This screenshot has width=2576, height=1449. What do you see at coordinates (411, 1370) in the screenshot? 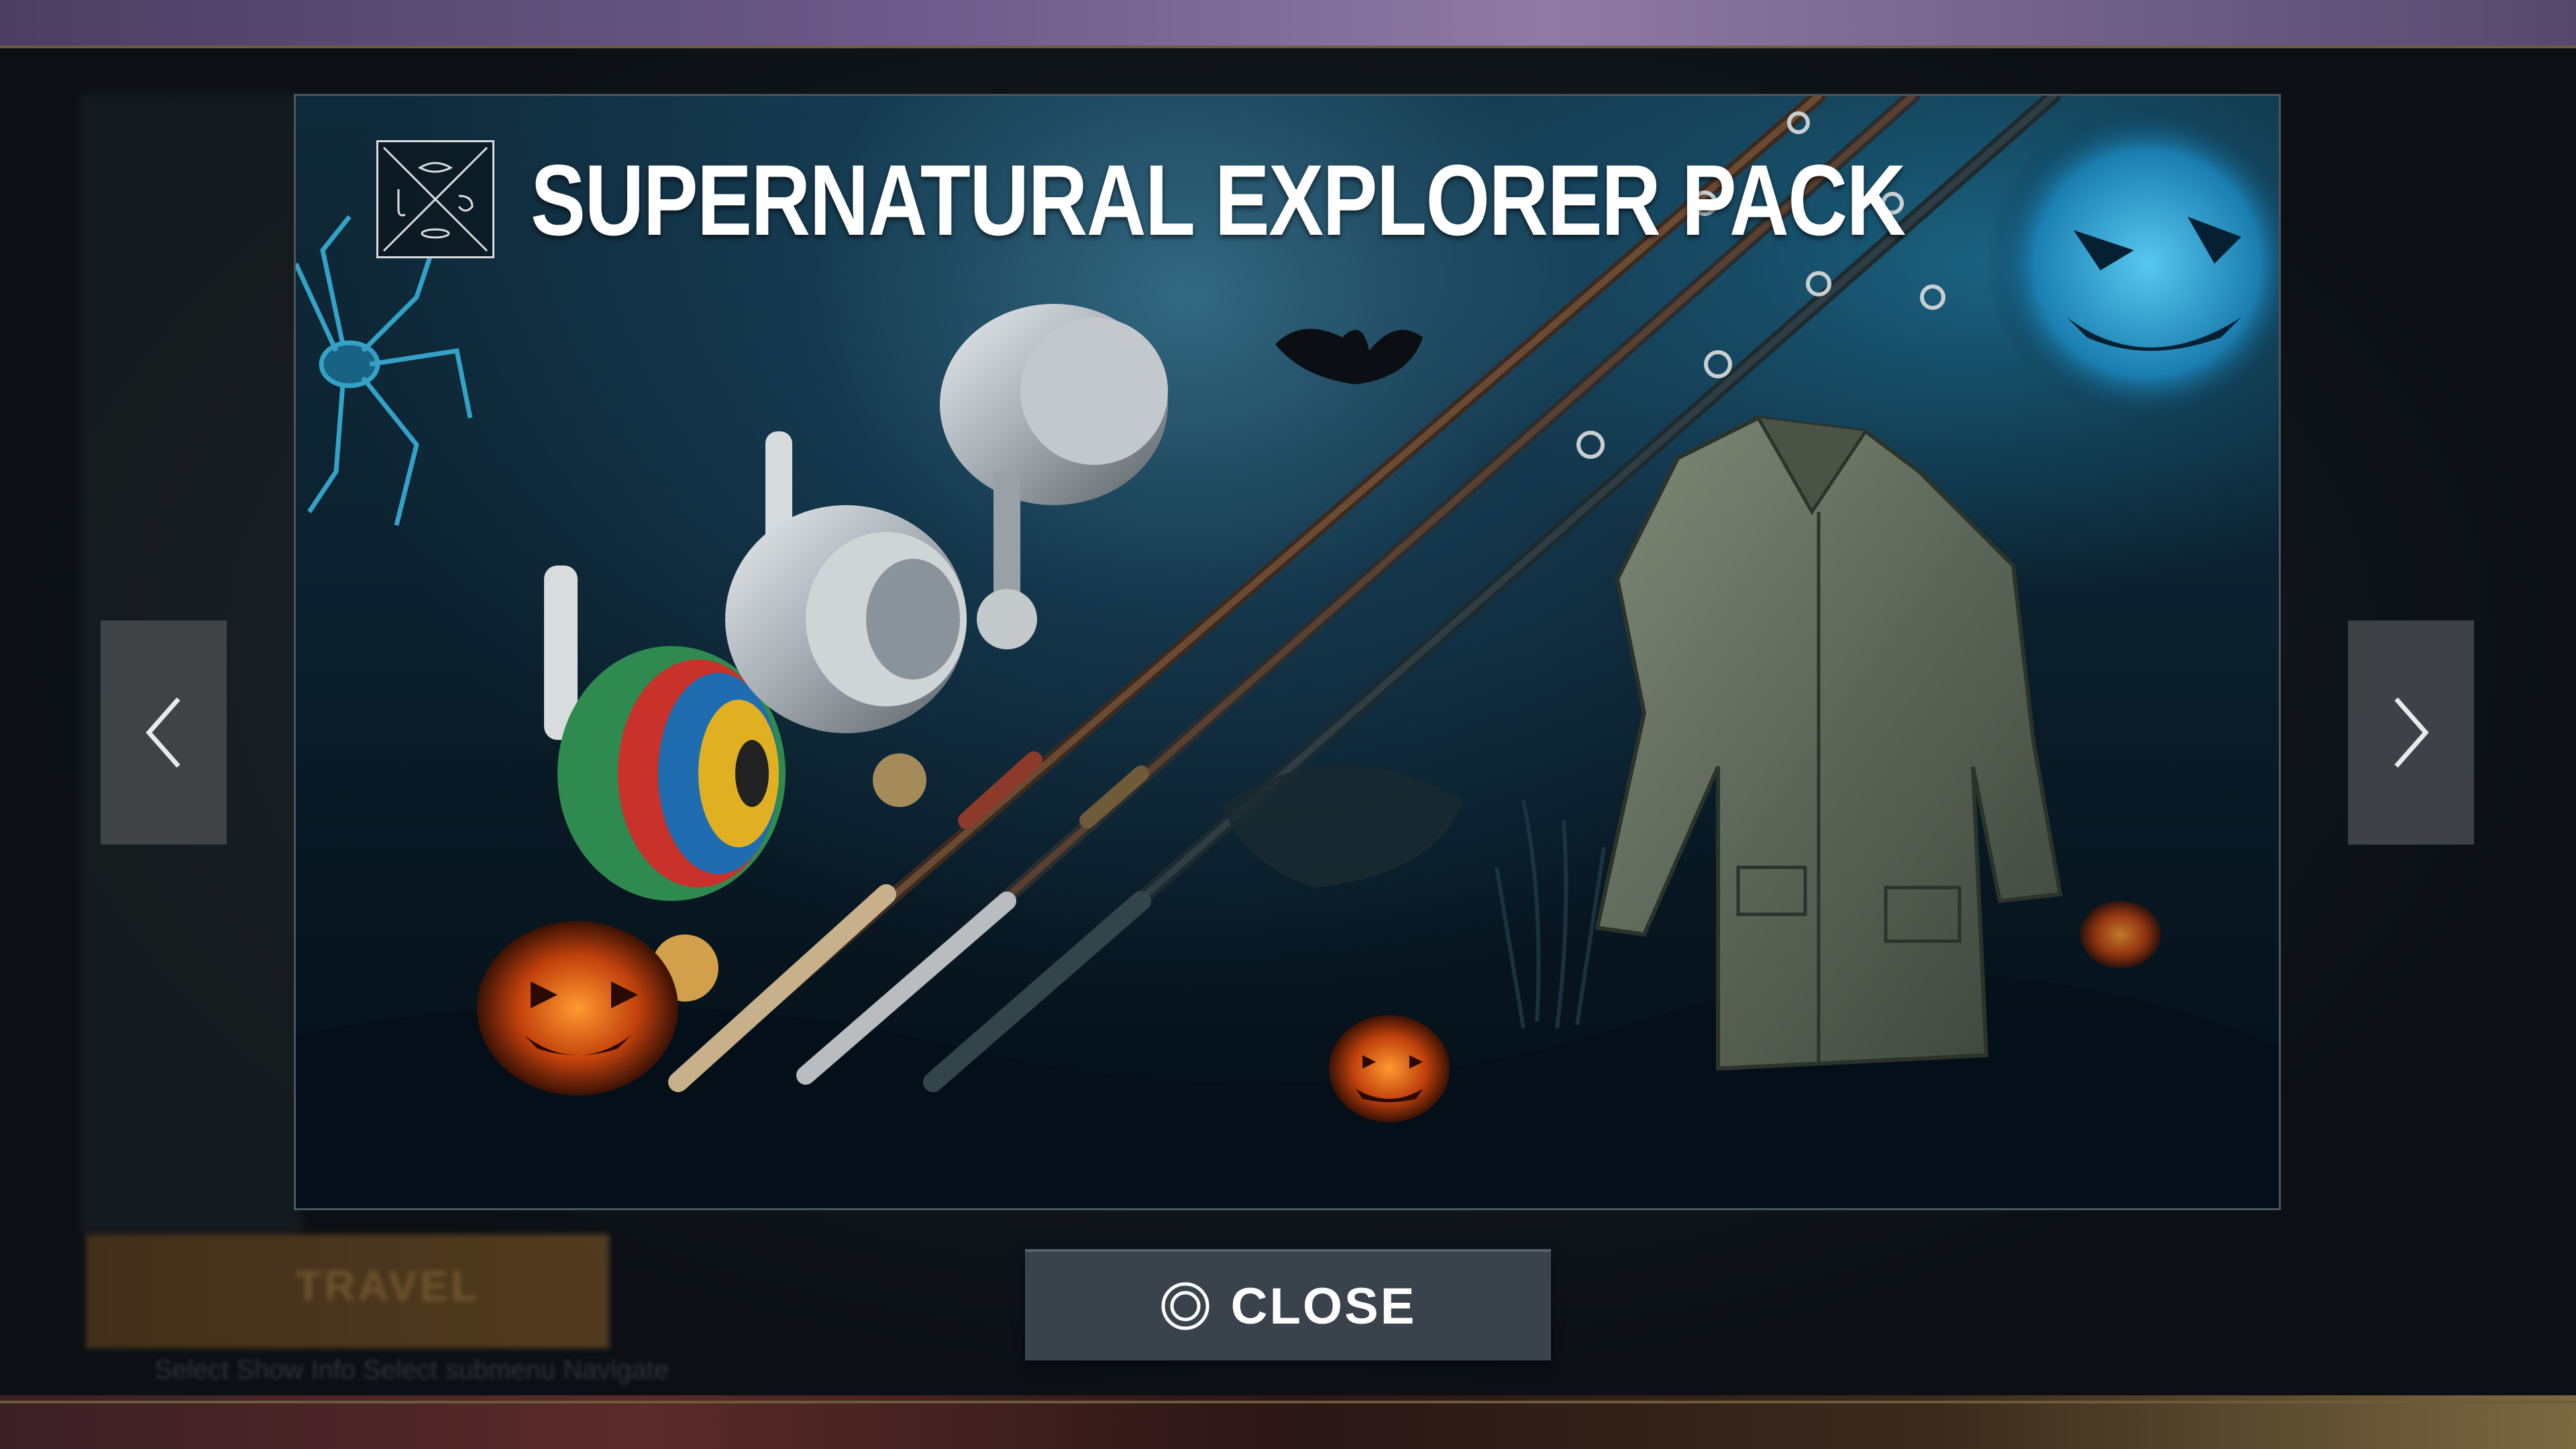
I see `background-footer-hints: Select Show Info Select submenu Navigate` at bounding box center [411, 1370].